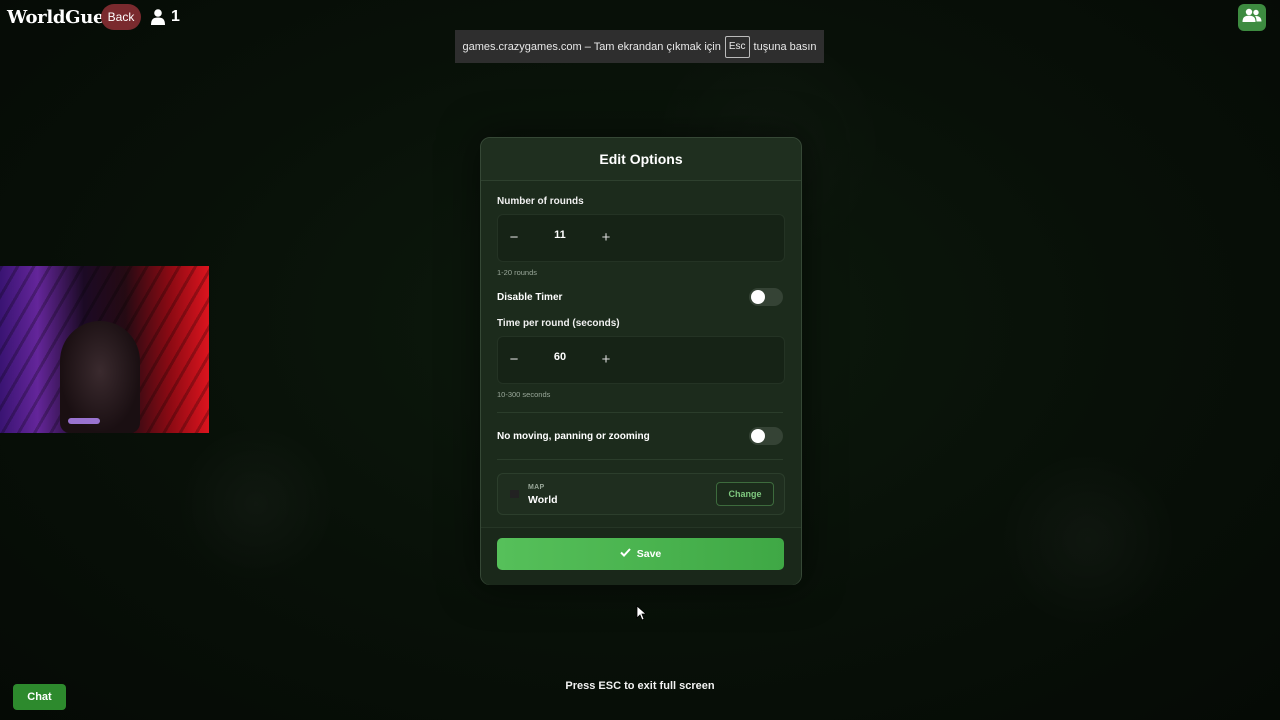 Image resolution: width=1280 pixels, height=720 pixels. Describe the element at coordinates (84, 421) in the screenshot. I see `webcam-light` at that location.